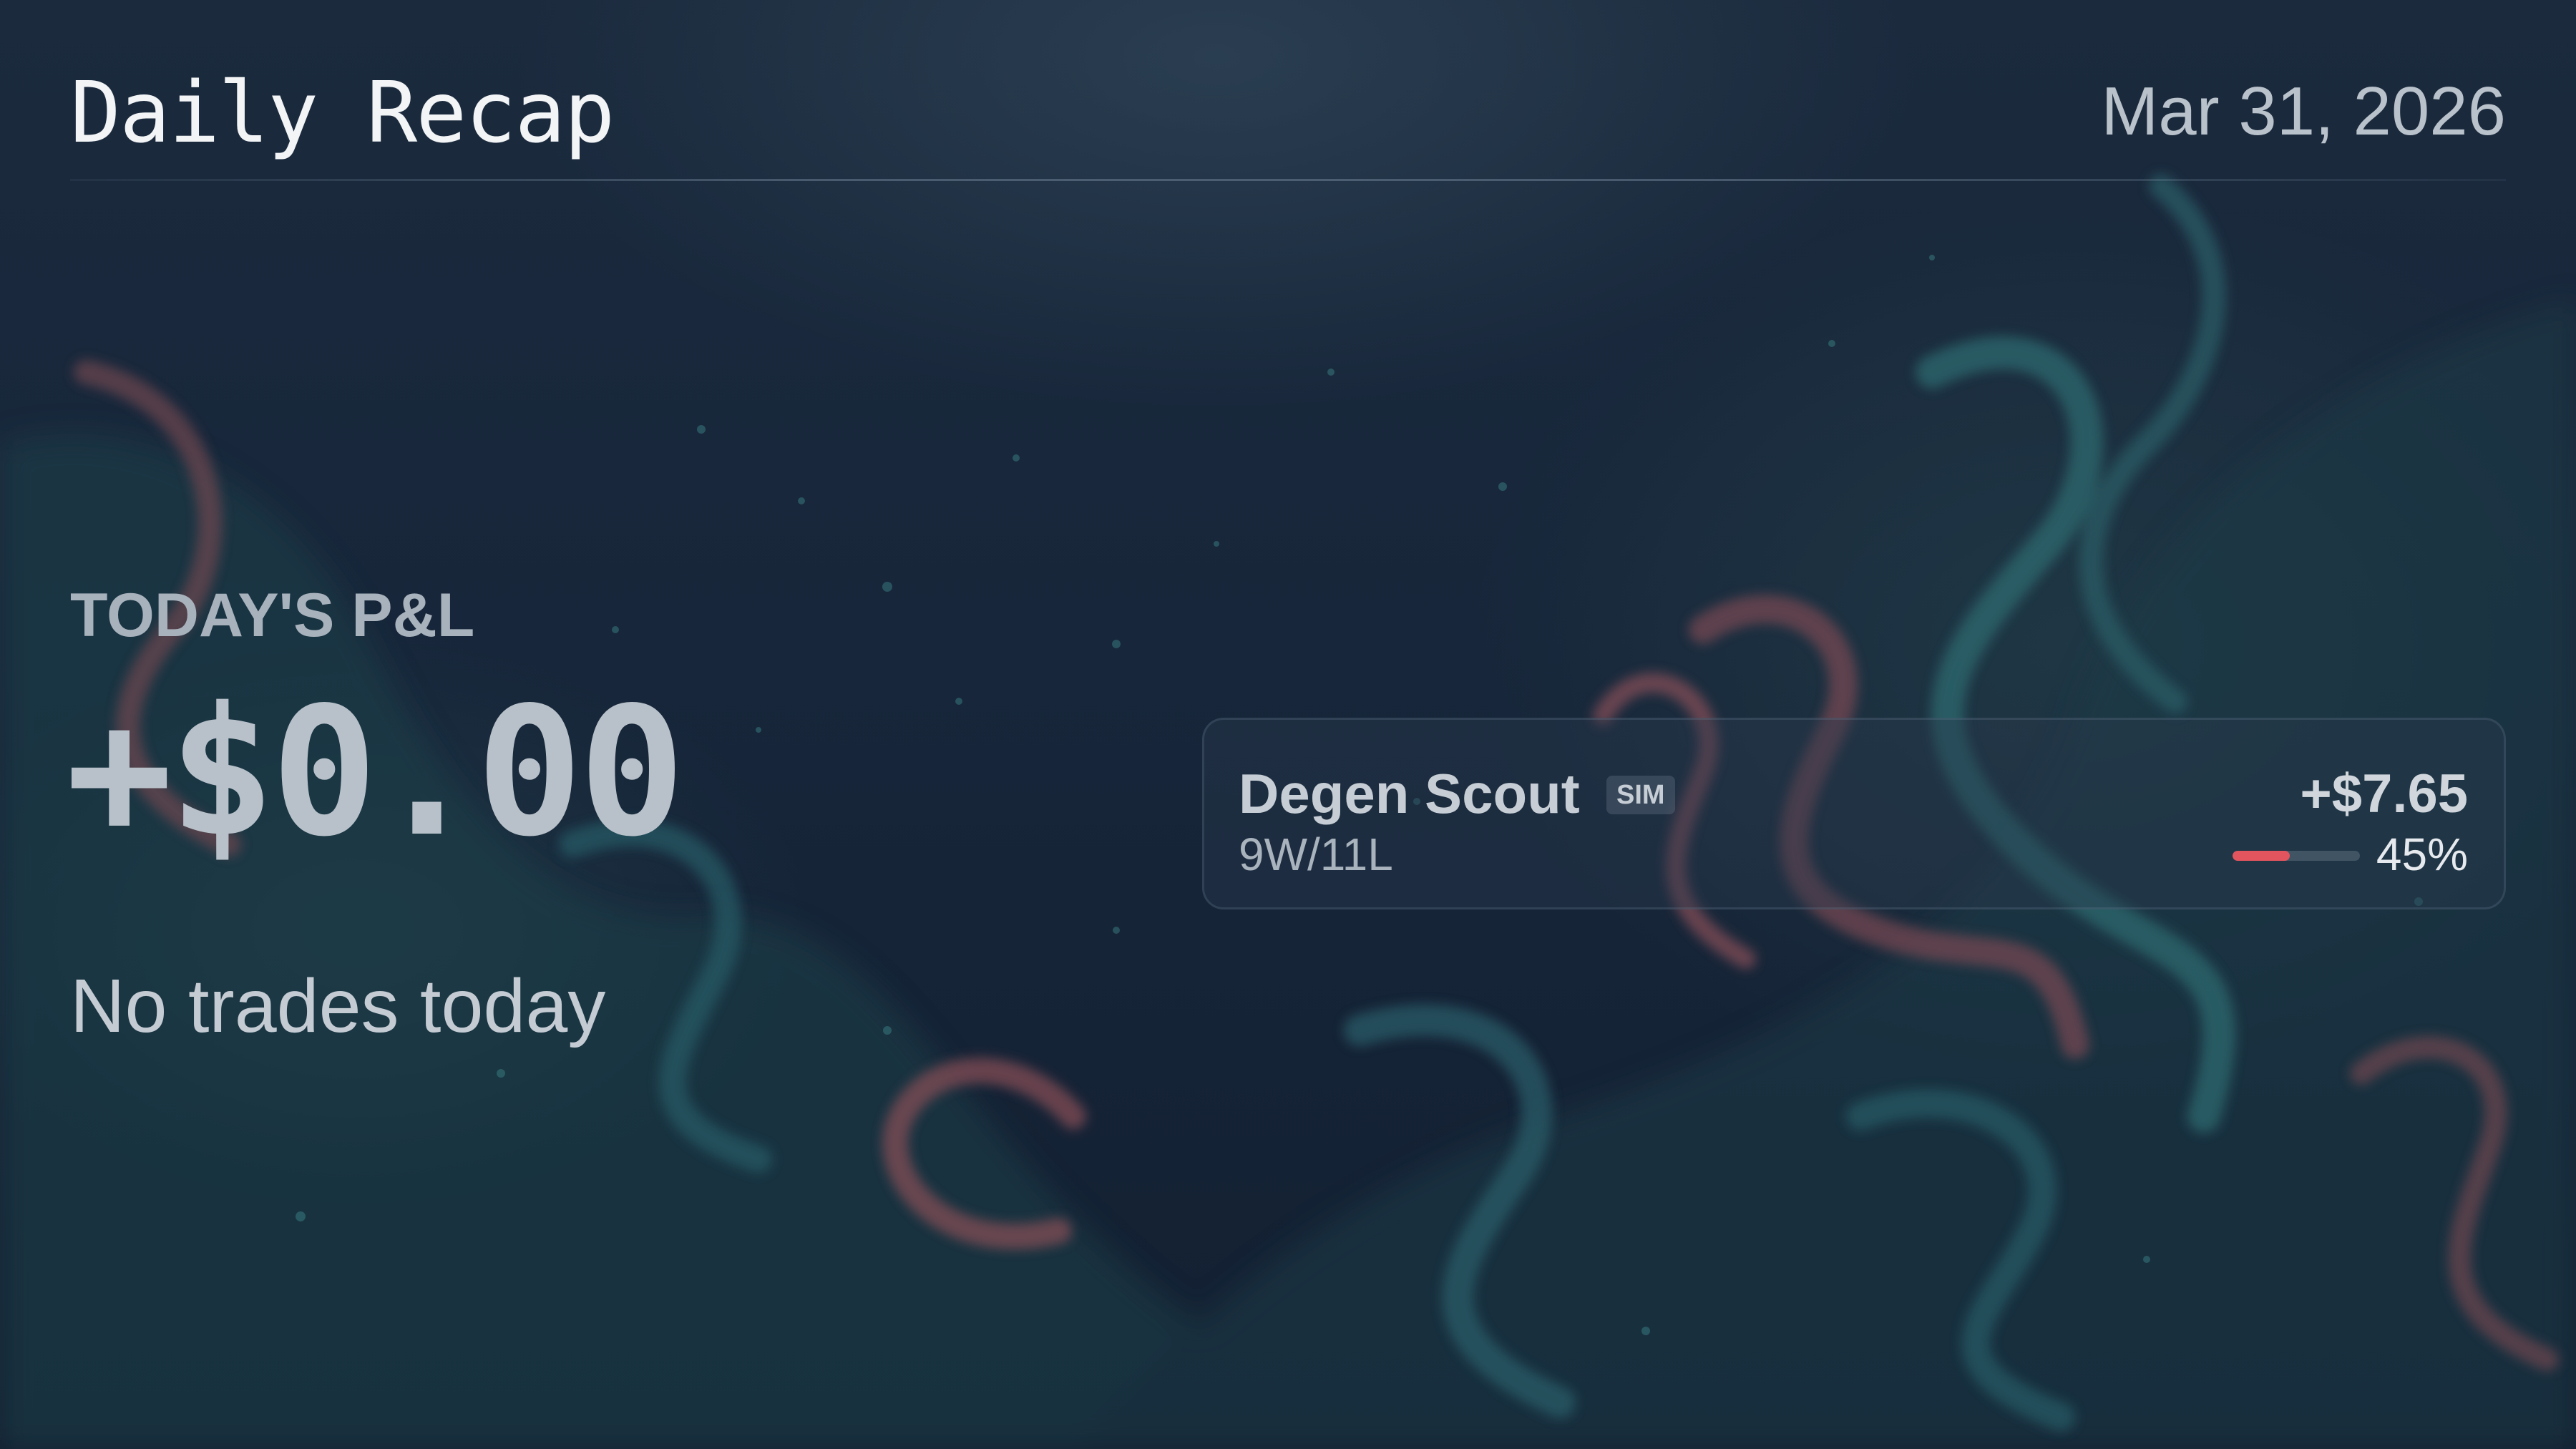  Describe the element at coordinates (1640, 795) in the screenshot. I see `sim-badge: SIM` at that location.